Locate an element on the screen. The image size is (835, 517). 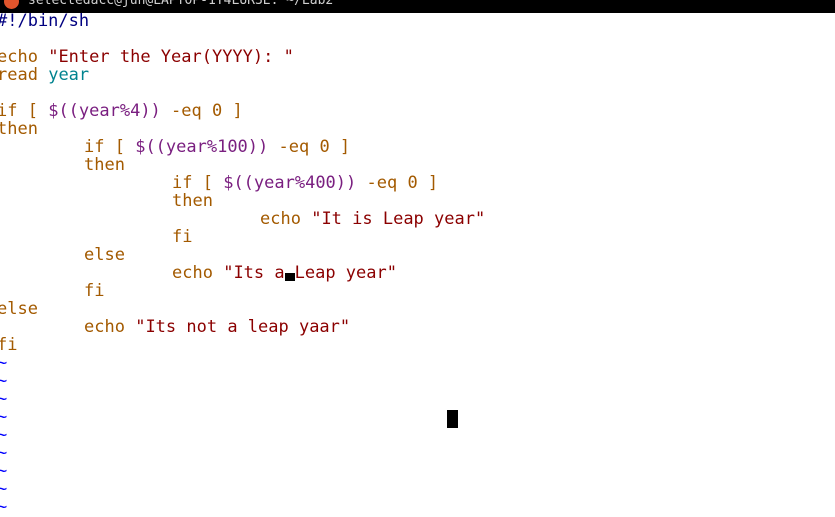
code-line-13: fi is located at coordinates (242, 237).